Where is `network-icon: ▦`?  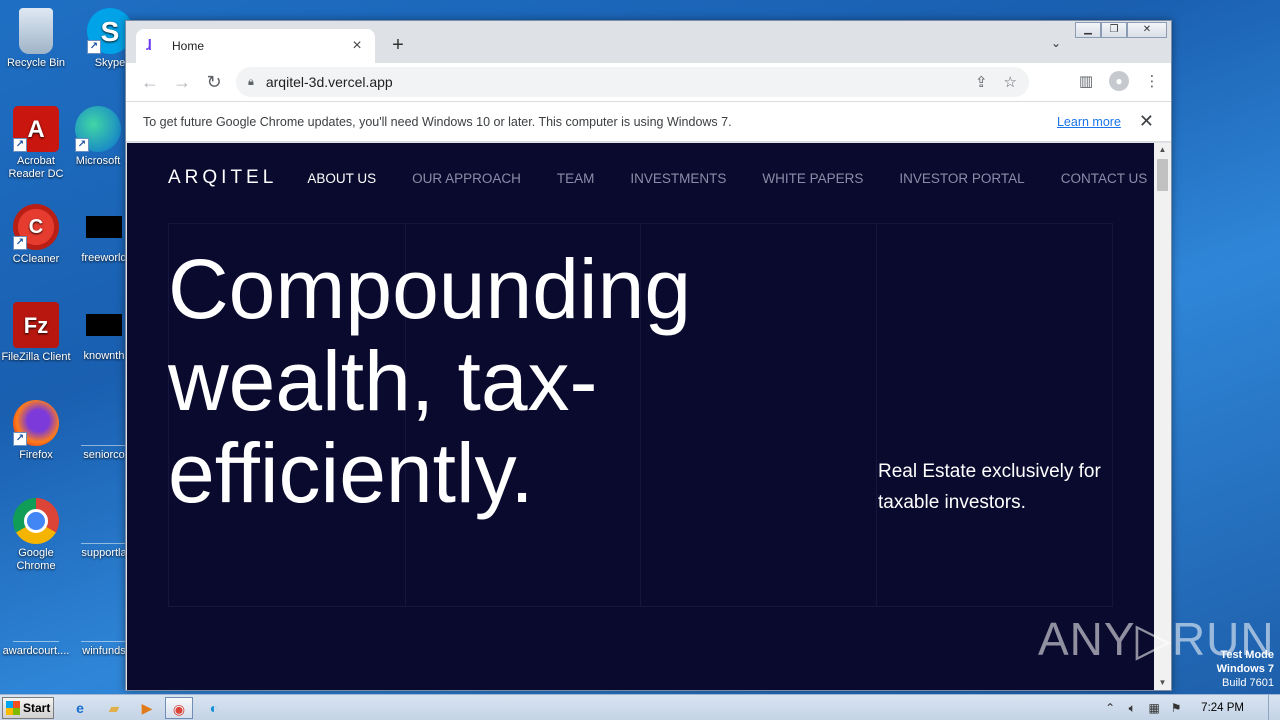
network-icon: ▦ is located at coordinates (1154, 708).